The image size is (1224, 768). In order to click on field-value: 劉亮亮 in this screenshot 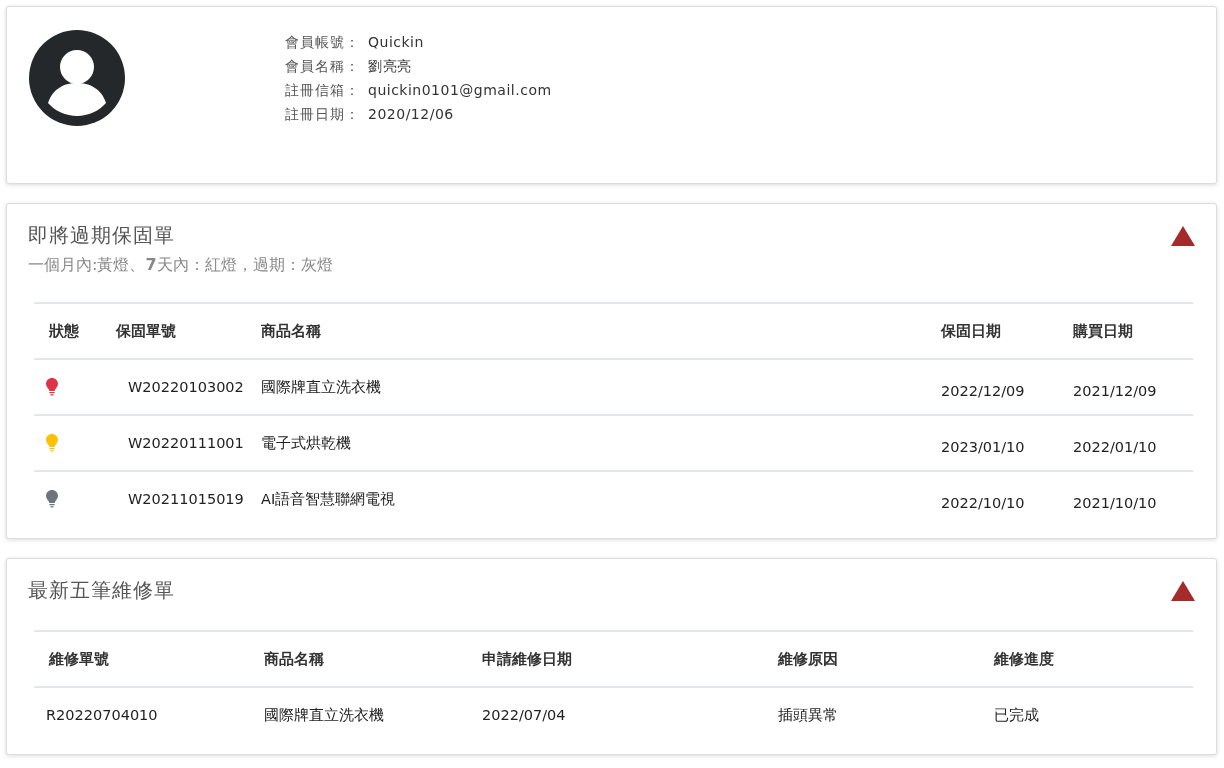, I will do `click(390, 67)`.